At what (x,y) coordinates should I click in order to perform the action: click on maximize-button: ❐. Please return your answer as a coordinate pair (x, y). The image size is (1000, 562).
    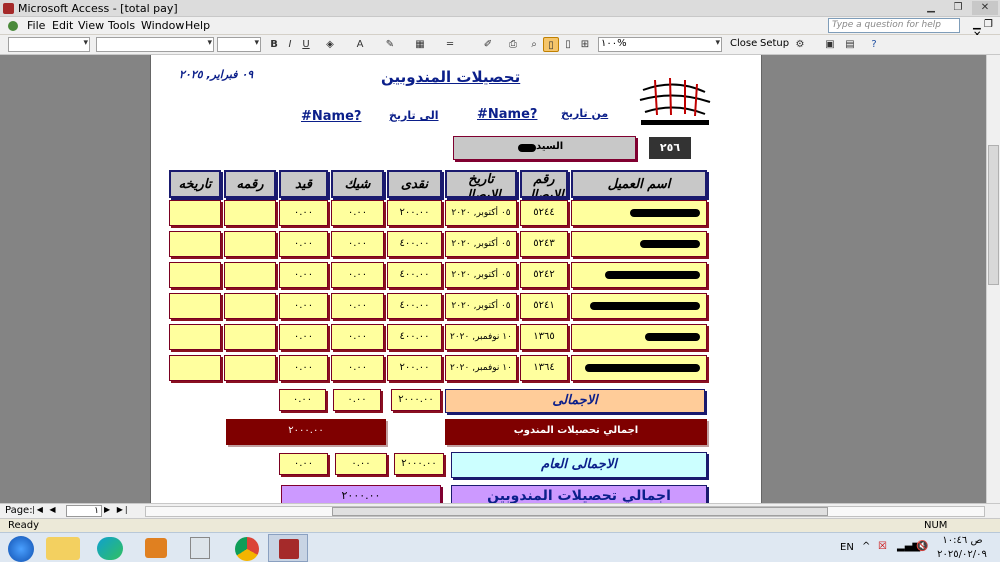
    Looking at the image, I should click on (958, 8).